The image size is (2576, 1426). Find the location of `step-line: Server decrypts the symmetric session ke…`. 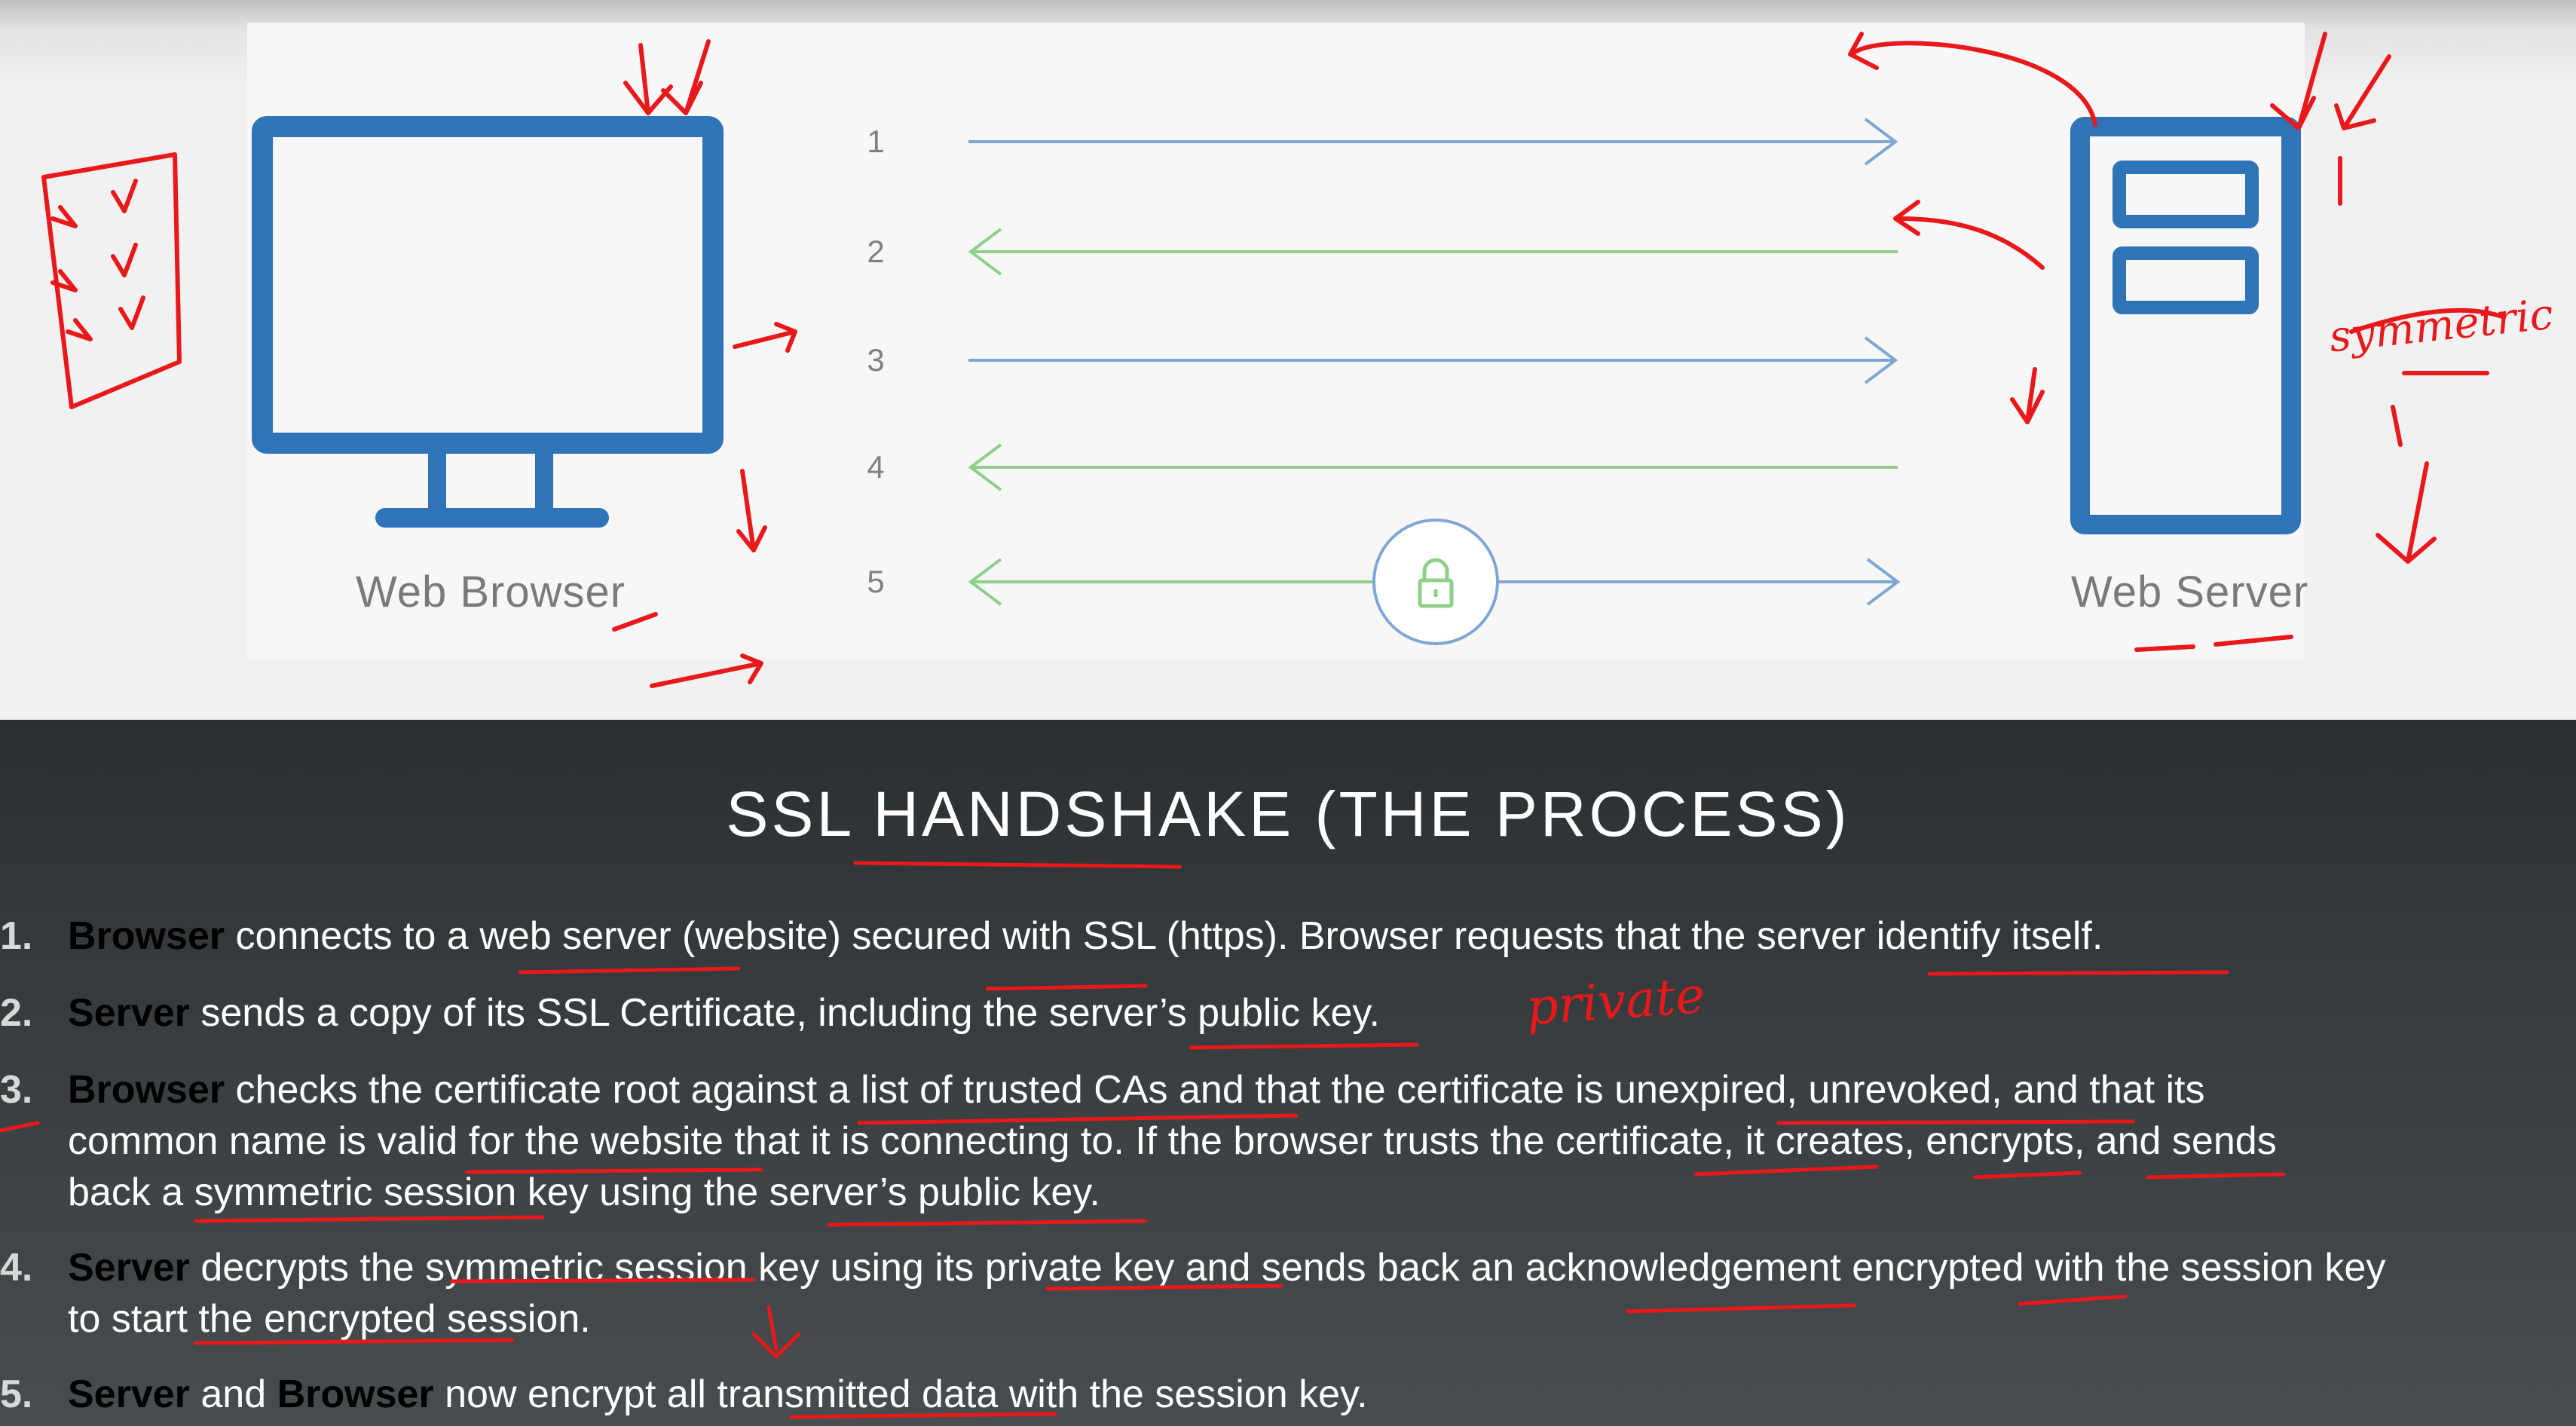

step-line: Server decrypts the symmetric session ke… is located at coordinates (1226, 1267).